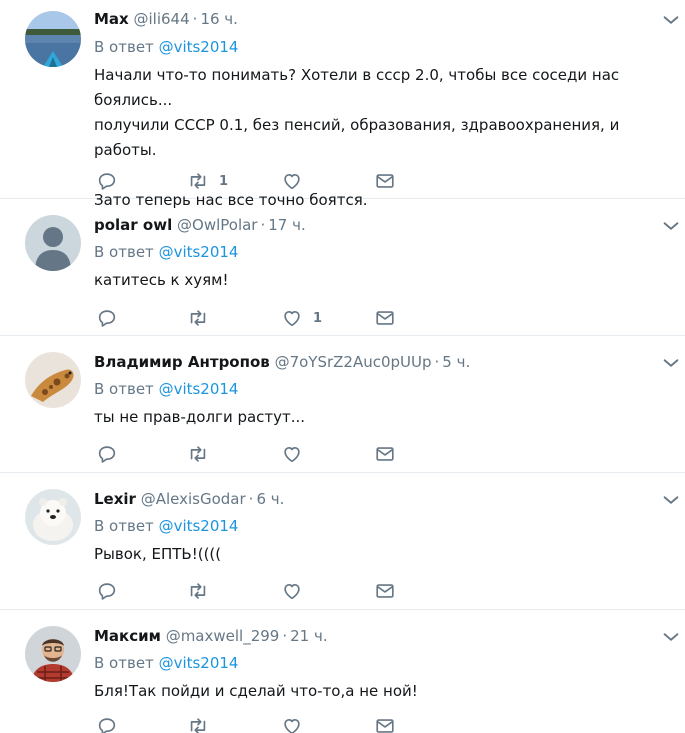 This screenshot has height=733, width=685. I want to click on author-handle: @AlexisGodar, so click(193, 499).